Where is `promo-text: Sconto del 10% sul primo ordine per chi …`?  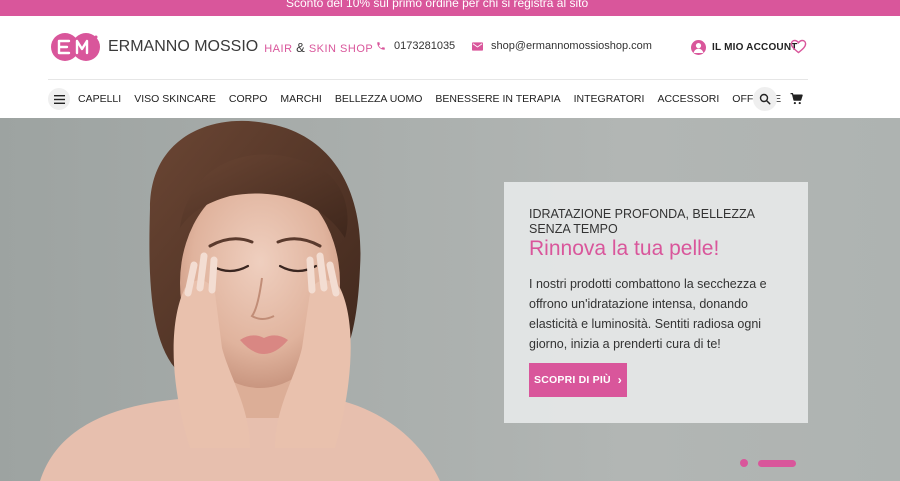 promo-text: Sconto del 10% sul primo ordine per chi … is located at coordinates (437, 5).